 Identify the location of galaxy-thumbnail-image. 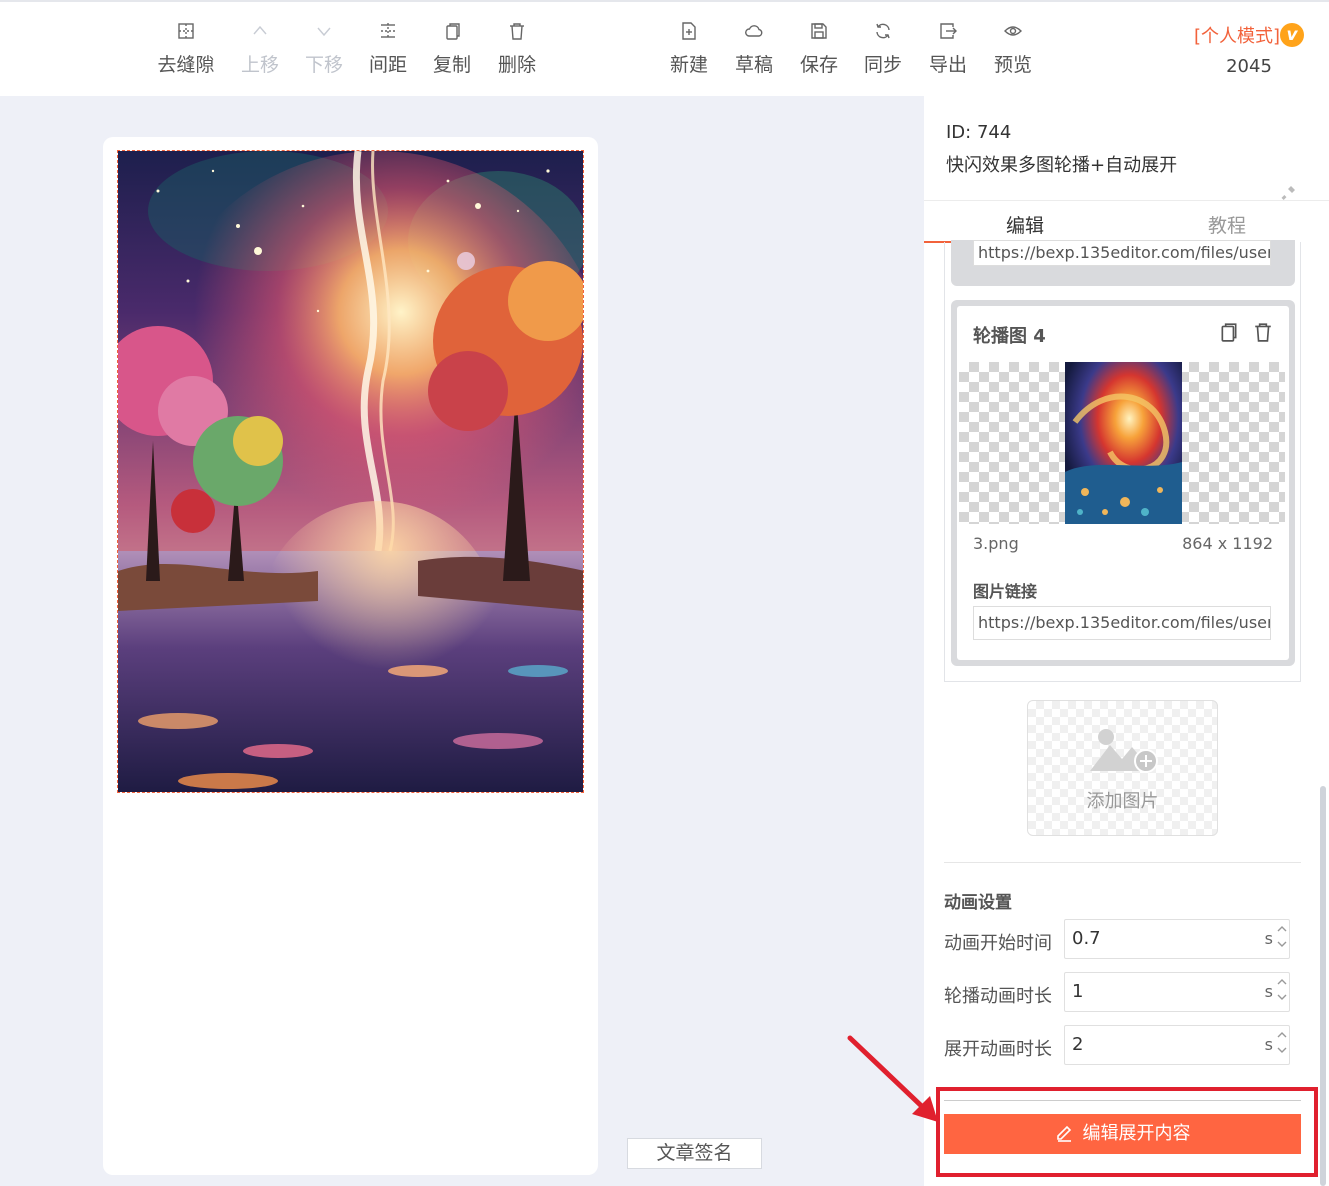
(1123, 443).